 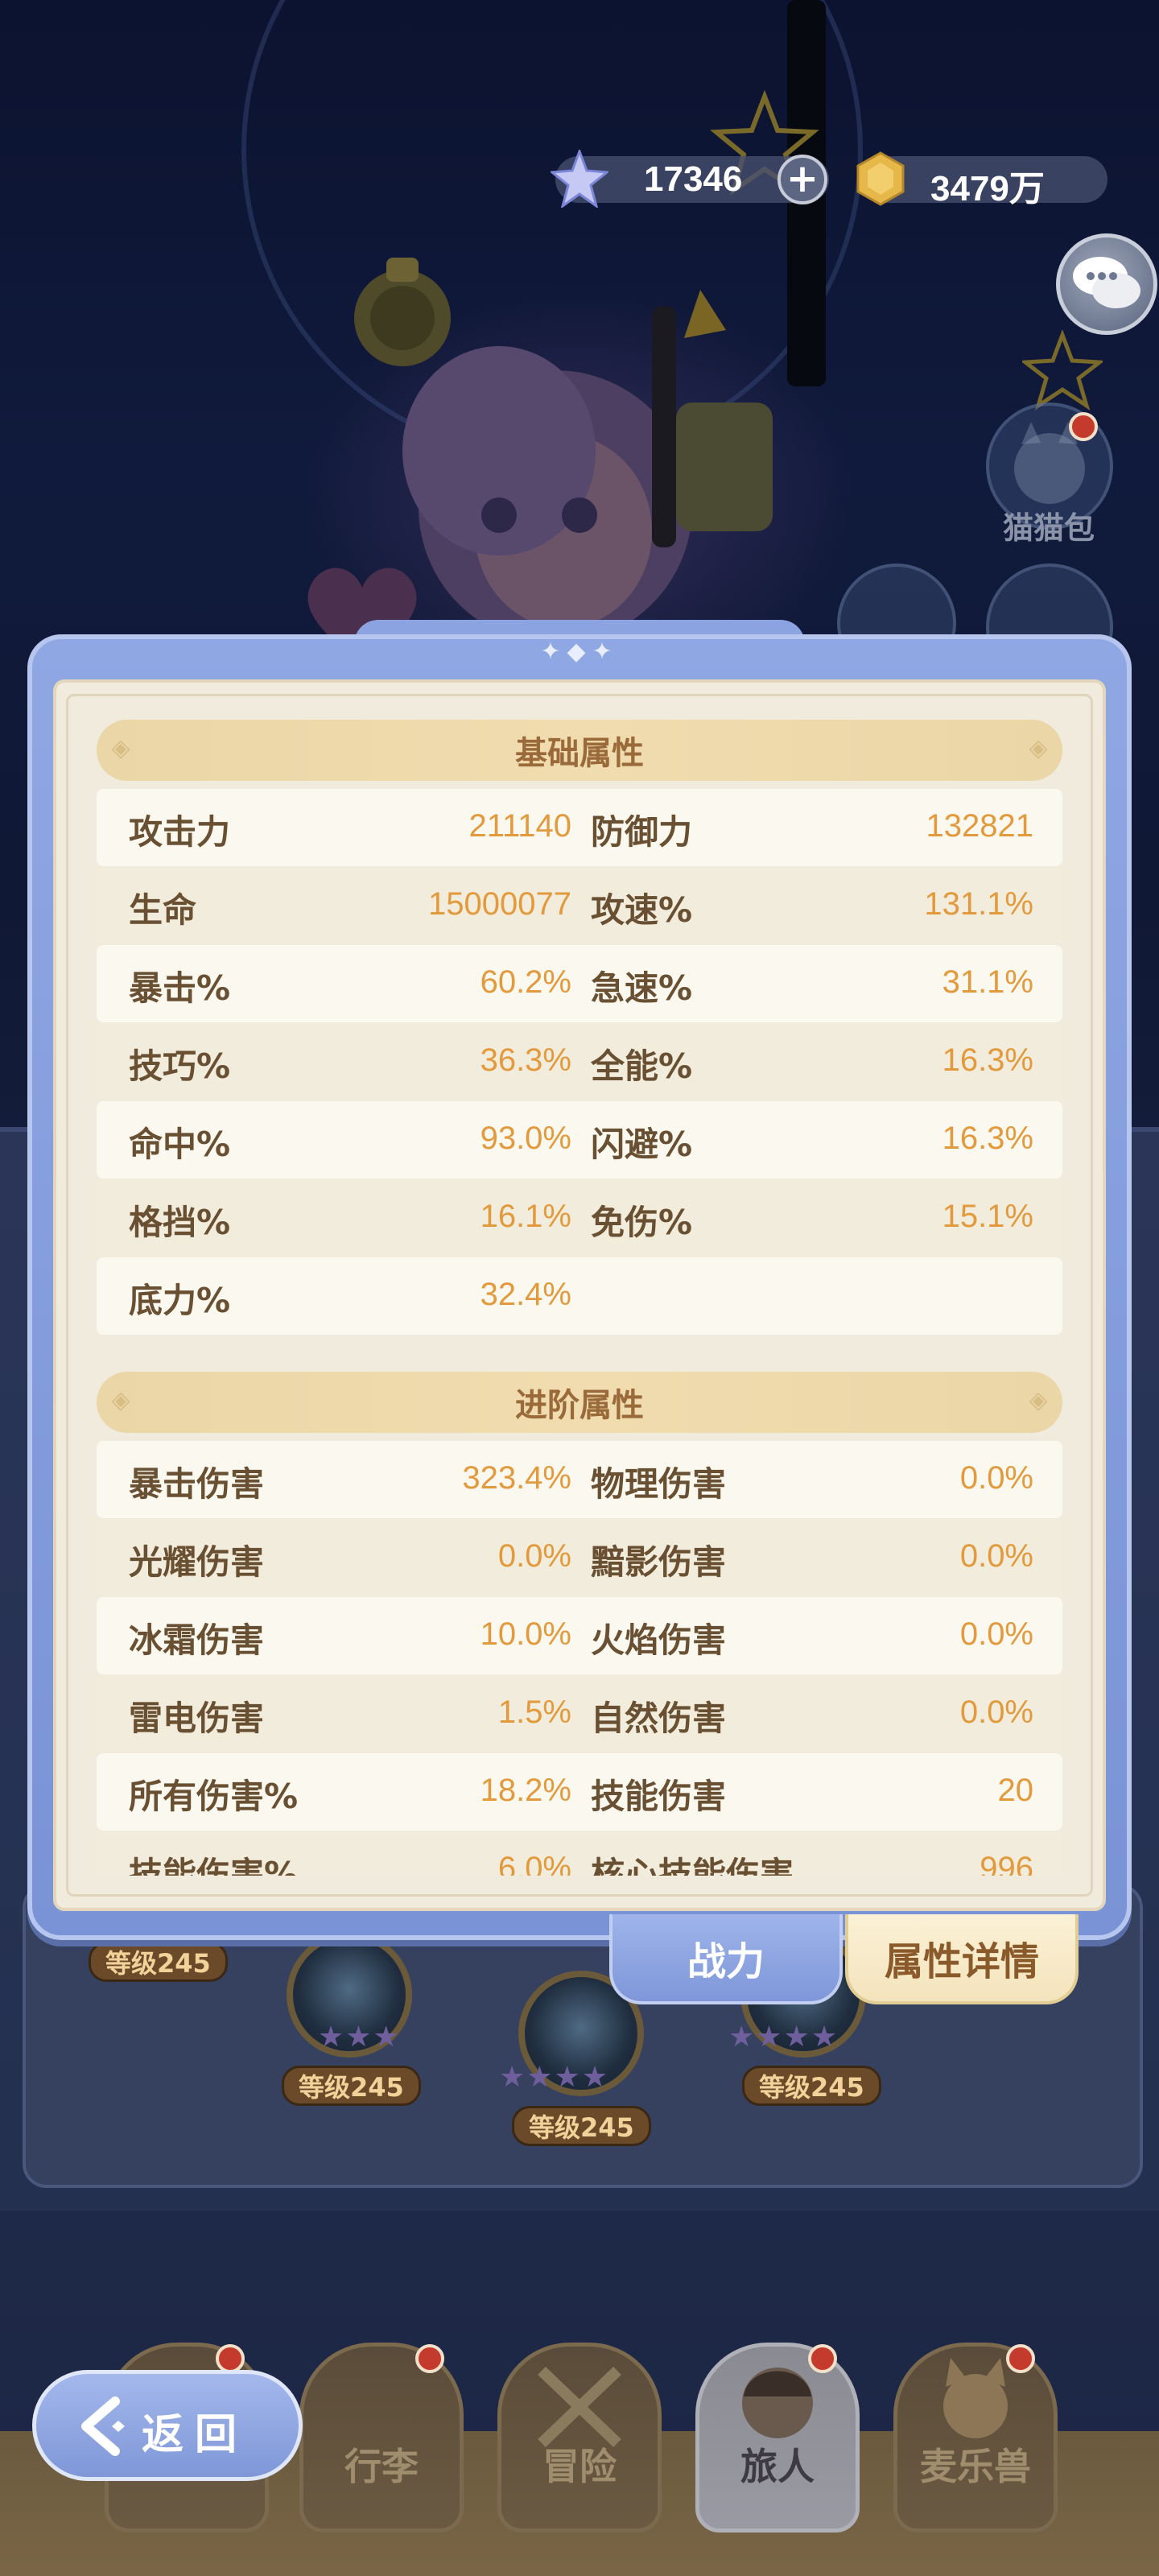 I want to click on attribute-label: 自然伤害, so click(x=659, y=1718).